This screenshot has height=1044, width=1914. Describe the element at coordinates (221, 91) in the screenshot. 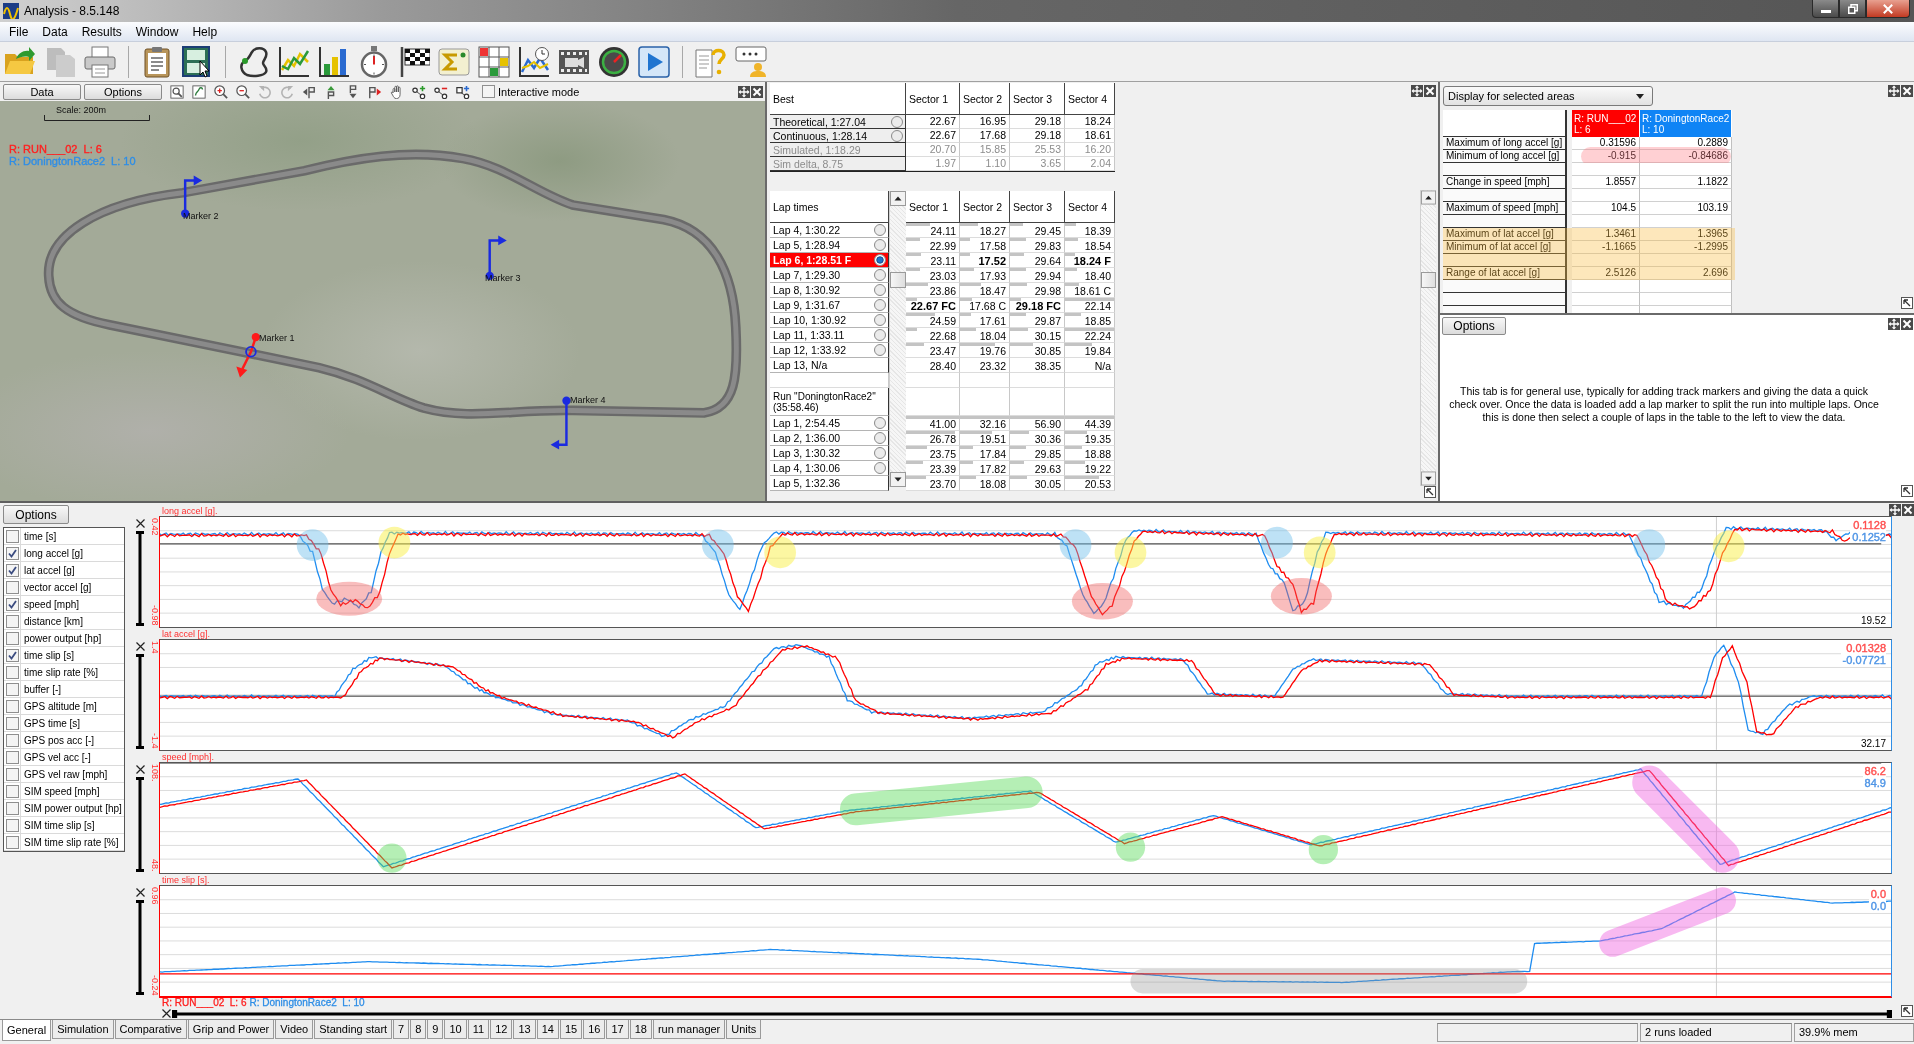

I see `zoom-in-icon` at that location.